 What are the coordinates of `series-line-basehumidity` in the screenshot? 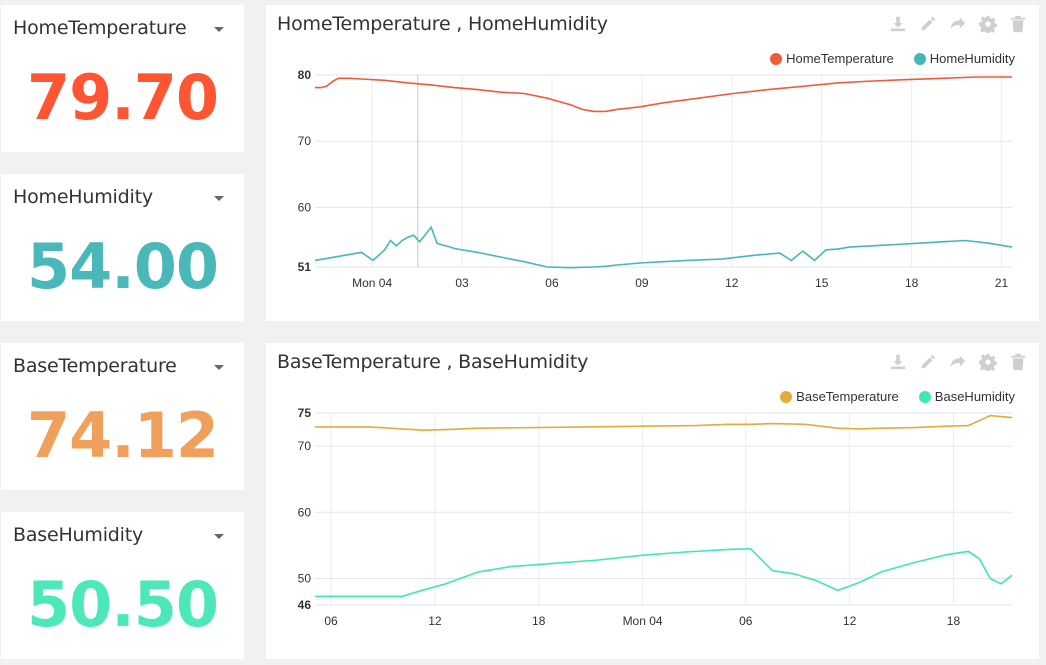 It's located at (664, 572).